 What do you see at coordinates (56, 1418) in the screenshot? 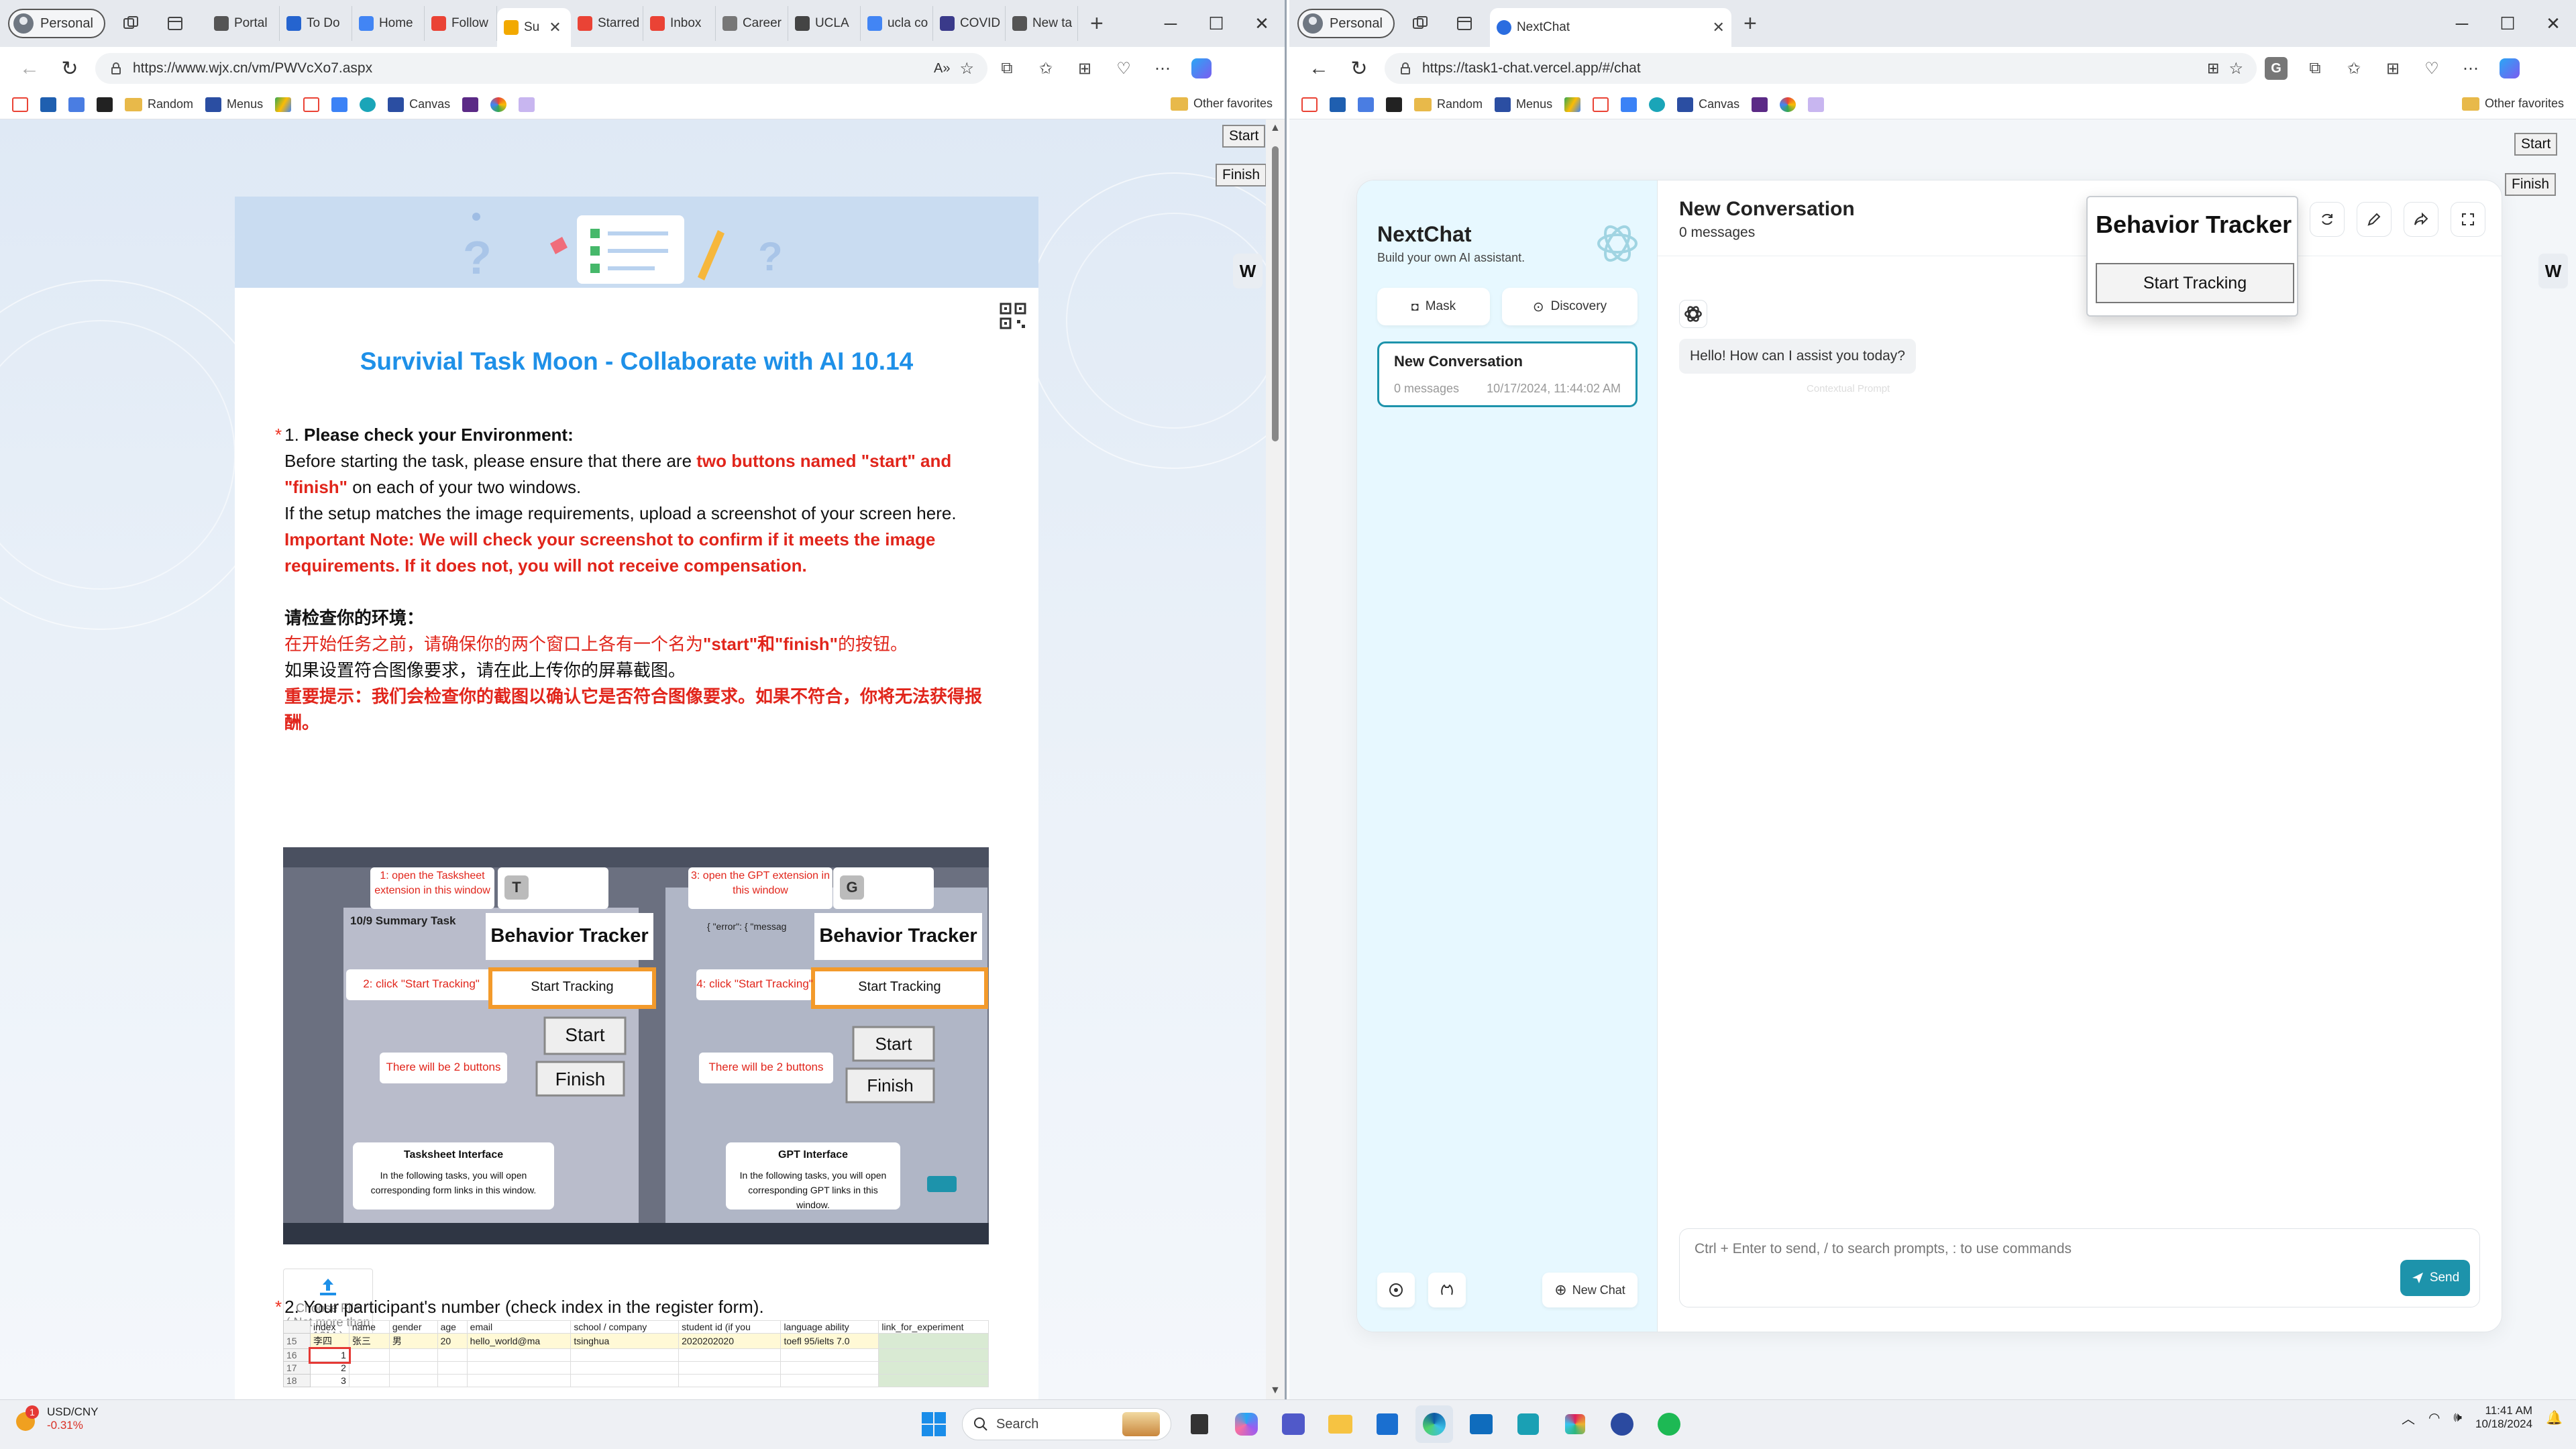
I see `stock-widget: 1 USD/CNY -0.31%` at bounding box center [56, 1418].